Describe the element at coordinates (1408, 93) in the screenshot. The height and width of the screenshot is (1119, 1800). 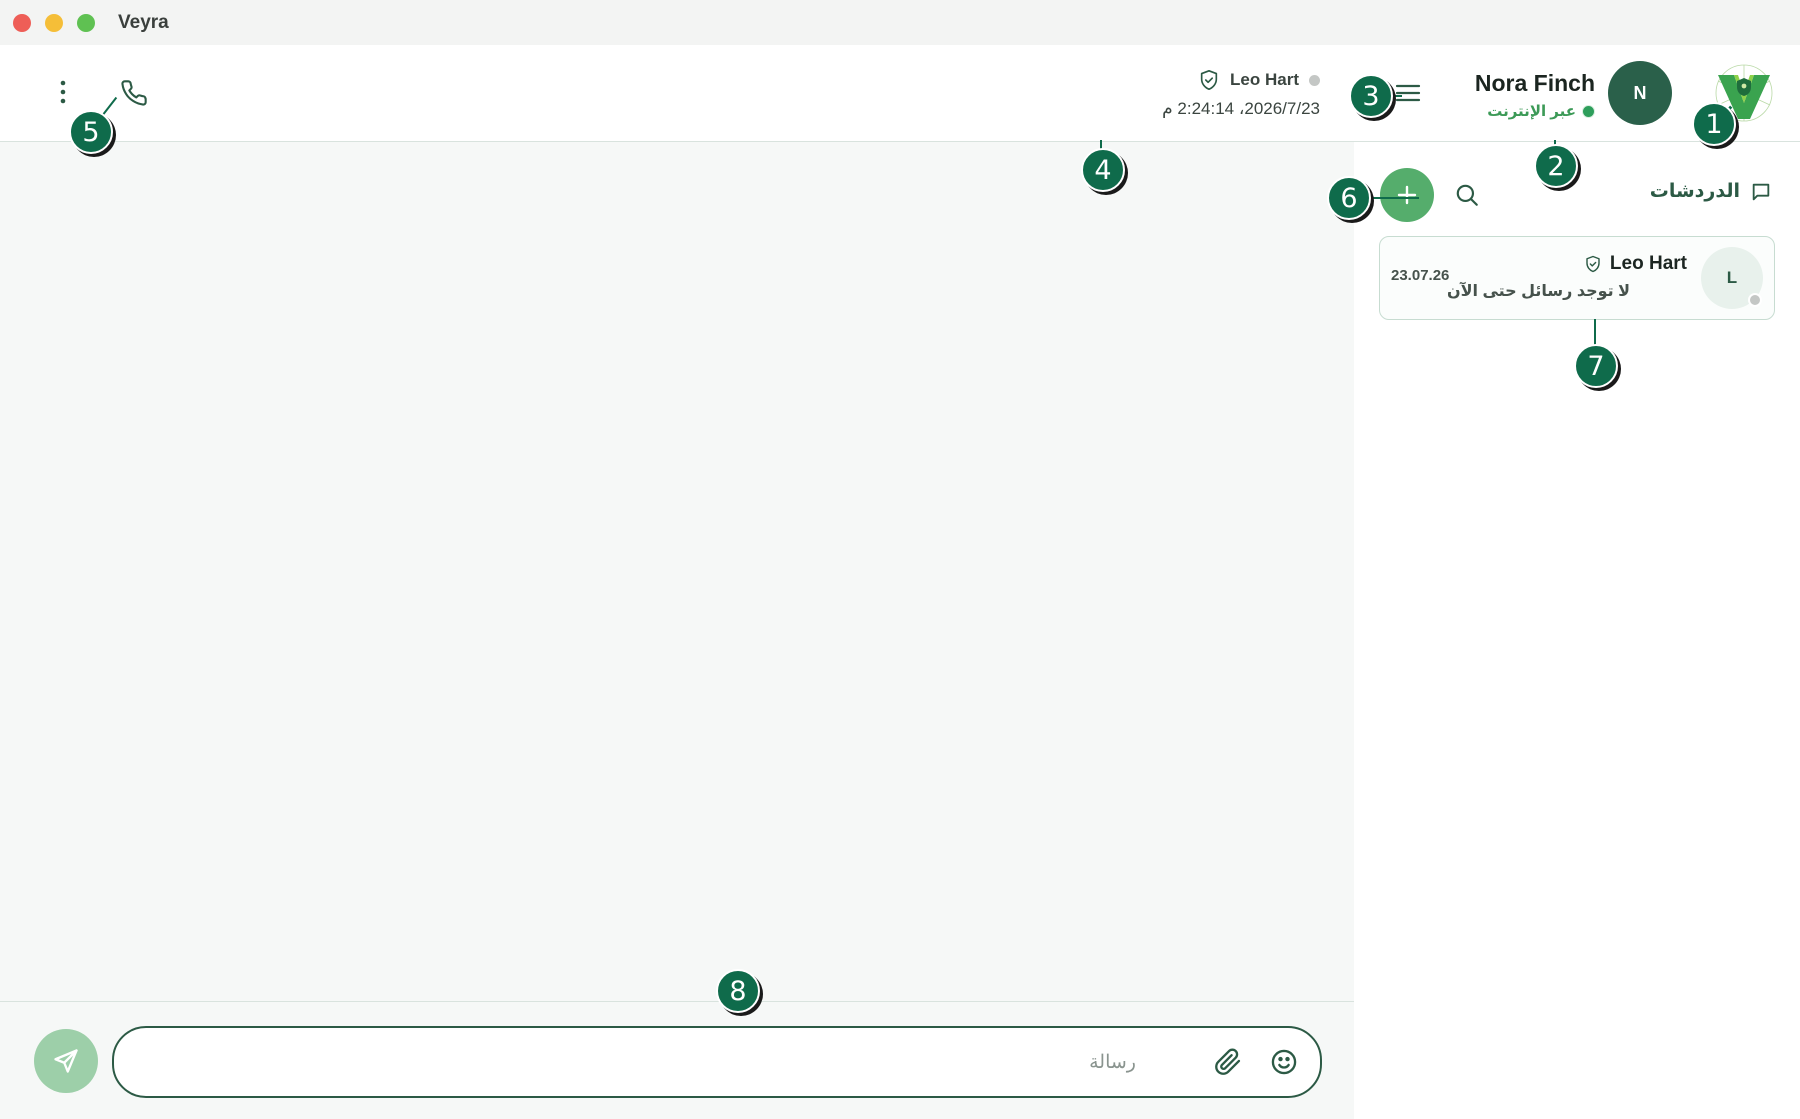
I see `menu-icon` at that location.